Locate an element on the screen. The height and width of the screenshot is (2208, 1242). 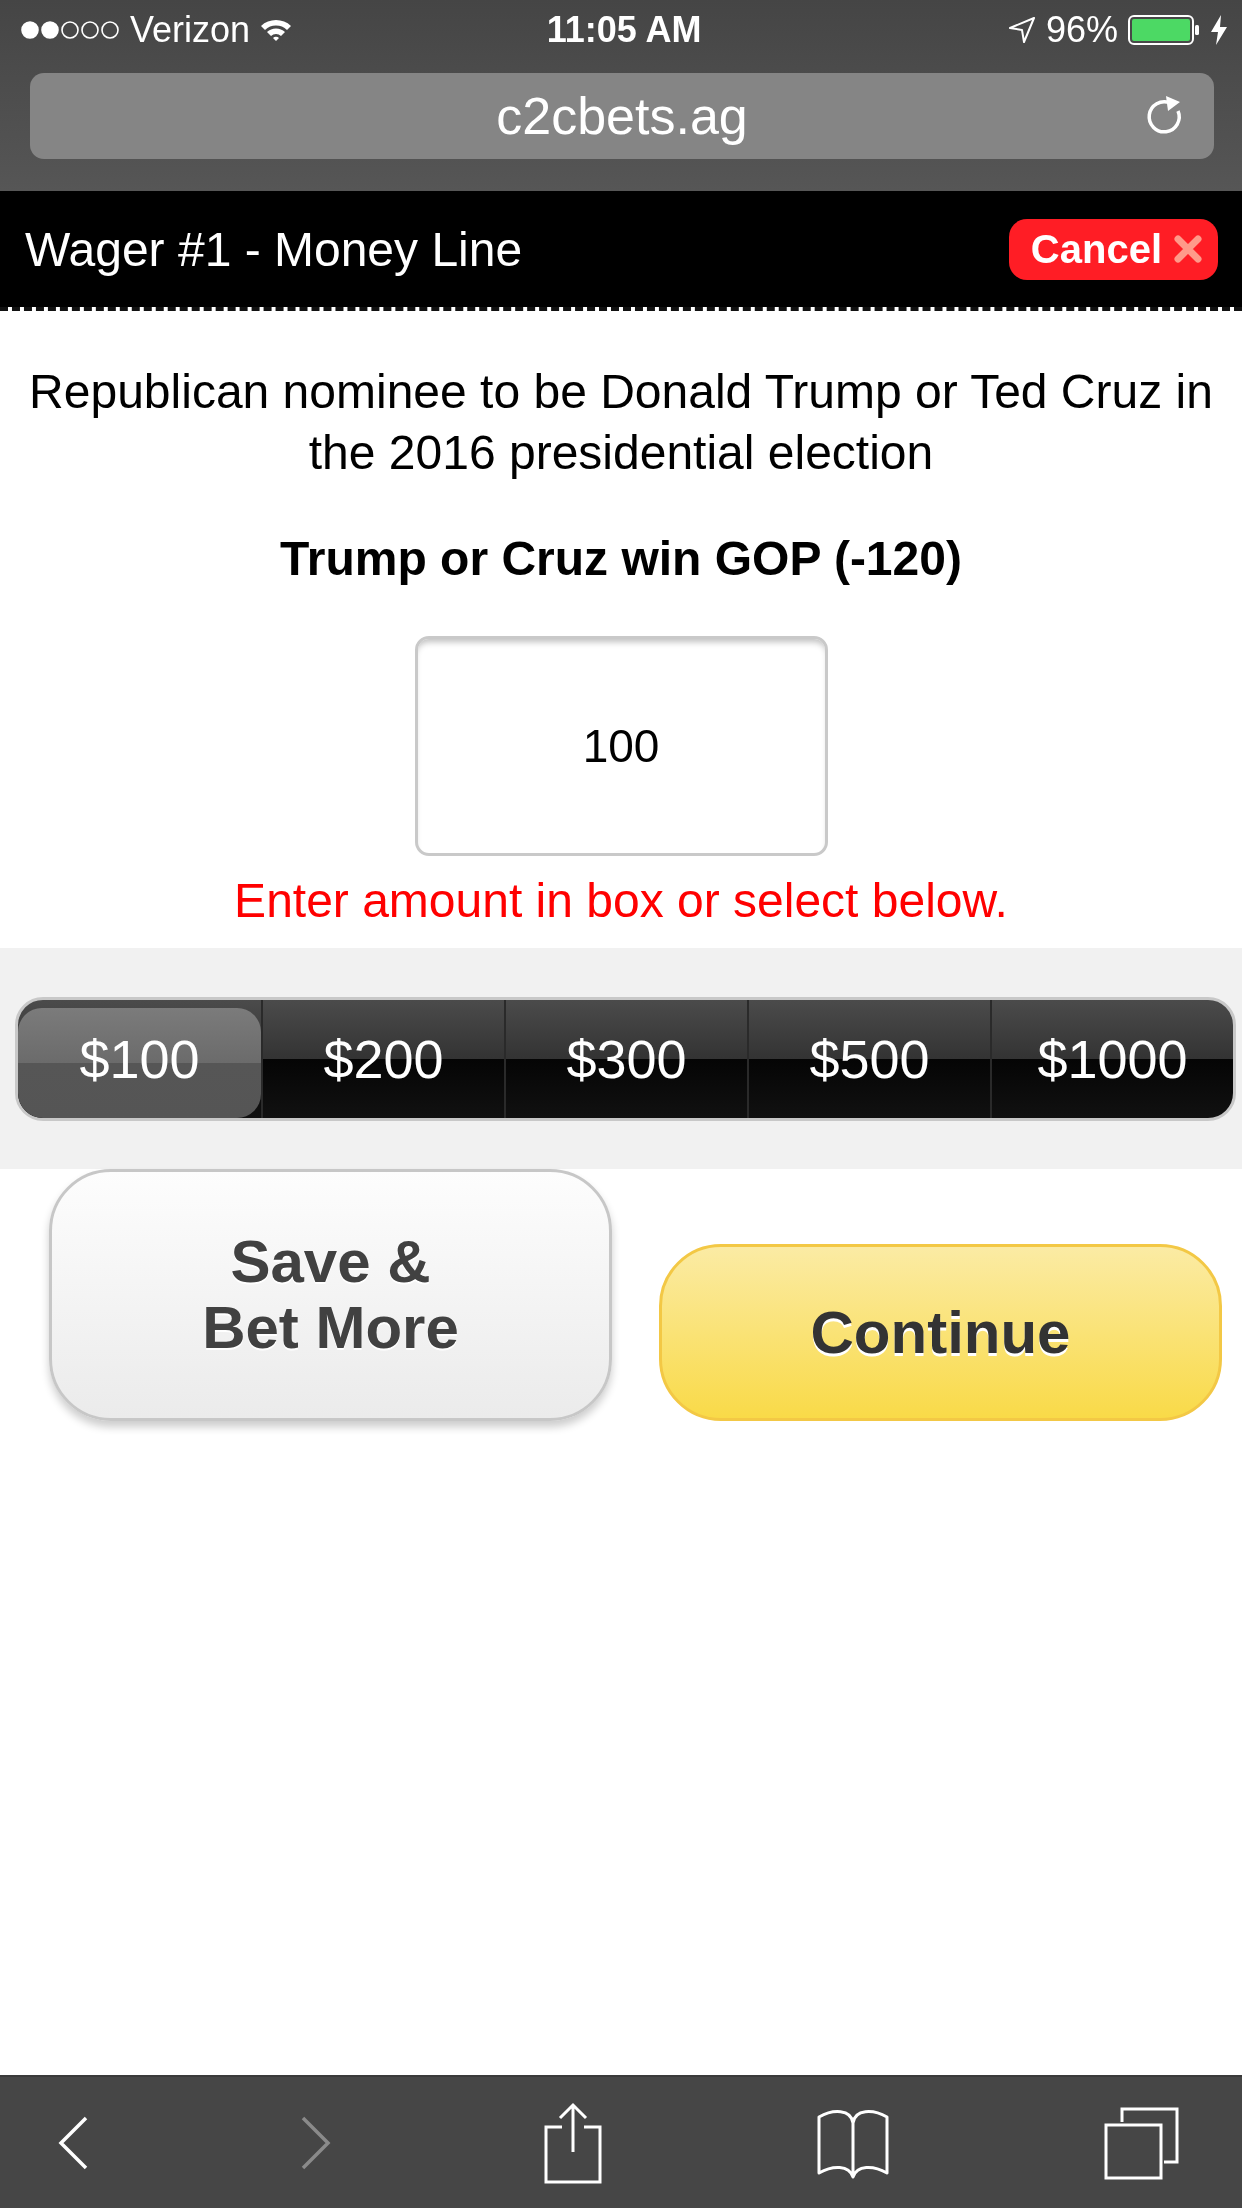
charging-bolt-icon is located at coordinates (1219, 30).